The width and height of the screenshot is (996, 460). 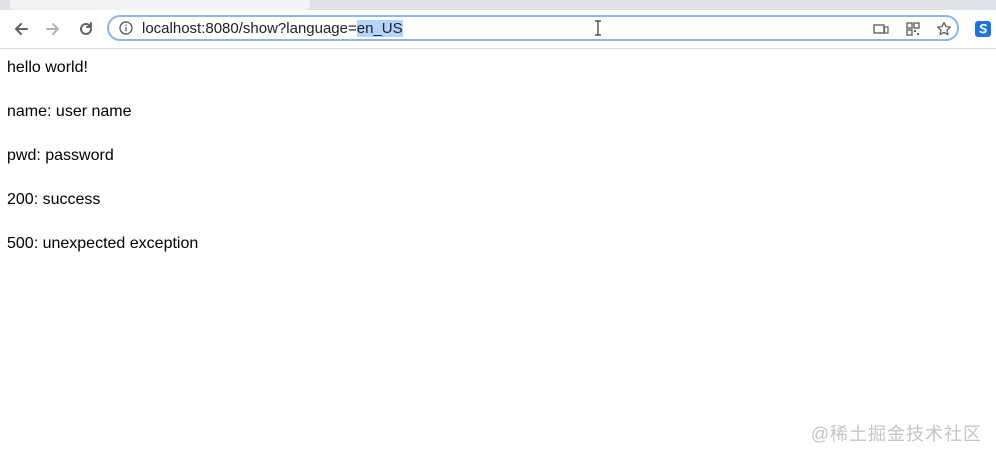 I want to click on star-icon, so click(x=944, y=28).